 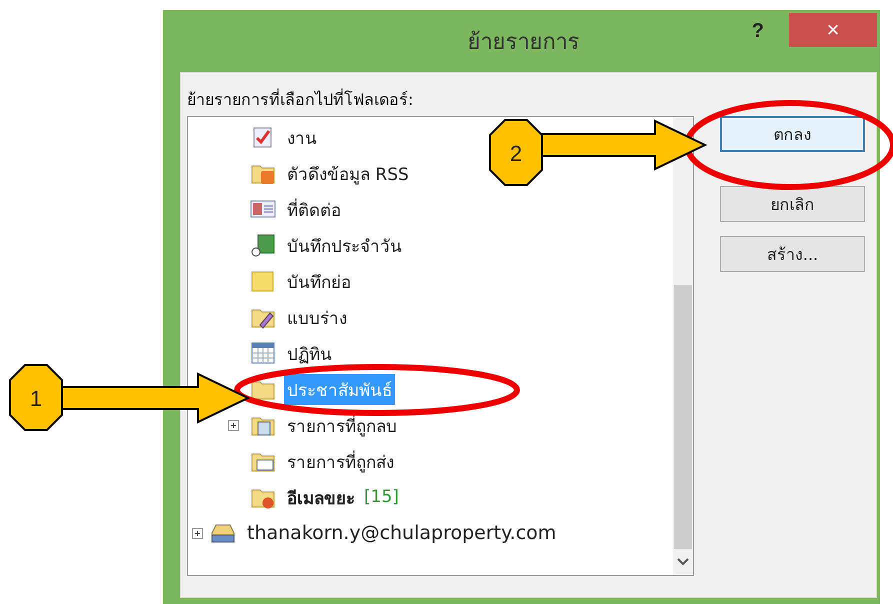 I want to click on calendar-icon, so click(x=263, y=353).